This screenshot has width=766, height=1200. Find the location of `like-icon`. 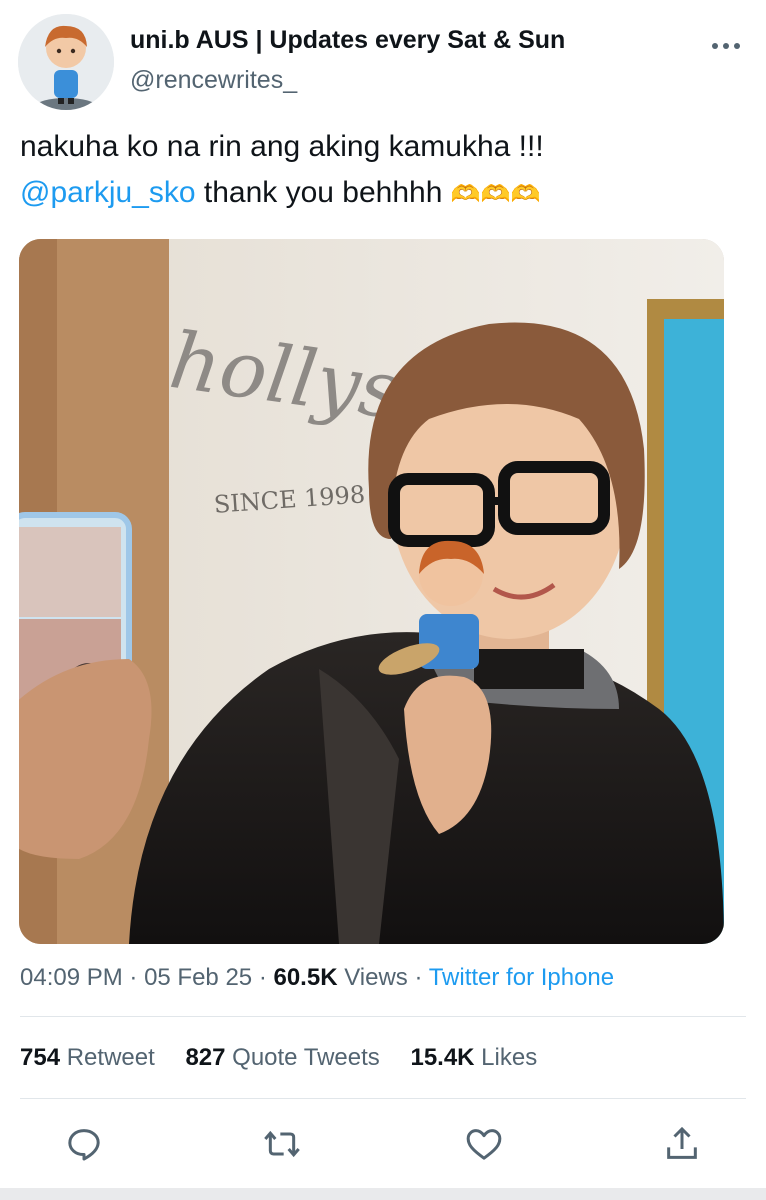

like-icon is located at coordinates (484, 1144).